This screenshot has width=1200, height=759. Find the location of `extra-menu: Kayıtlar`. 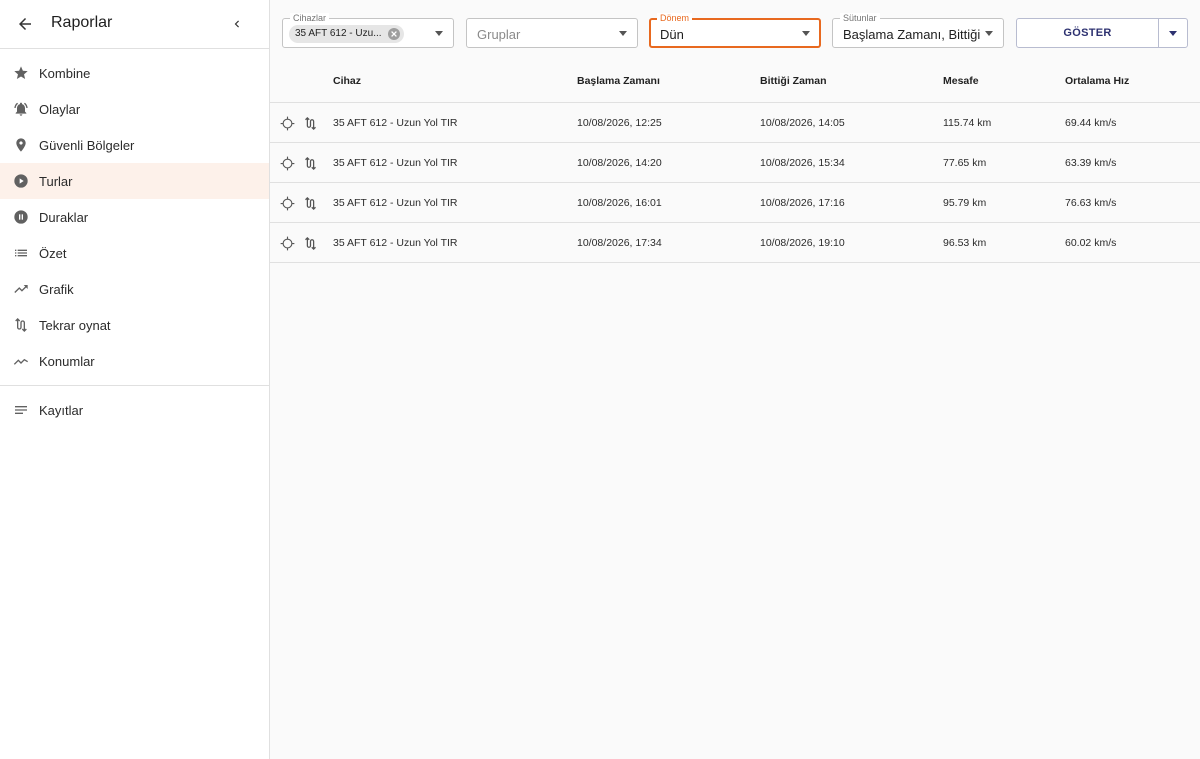

extra-menu: Kayıtlar is located at coordinates (134, 410).